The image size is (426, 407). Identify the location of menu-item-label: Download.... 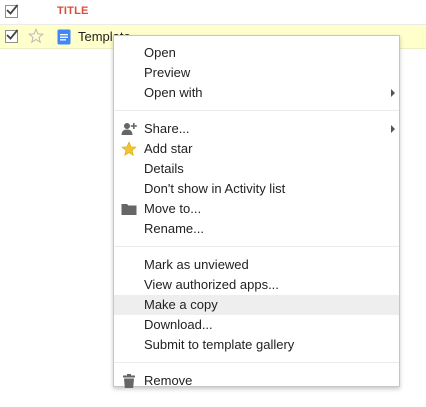
(178, 324).